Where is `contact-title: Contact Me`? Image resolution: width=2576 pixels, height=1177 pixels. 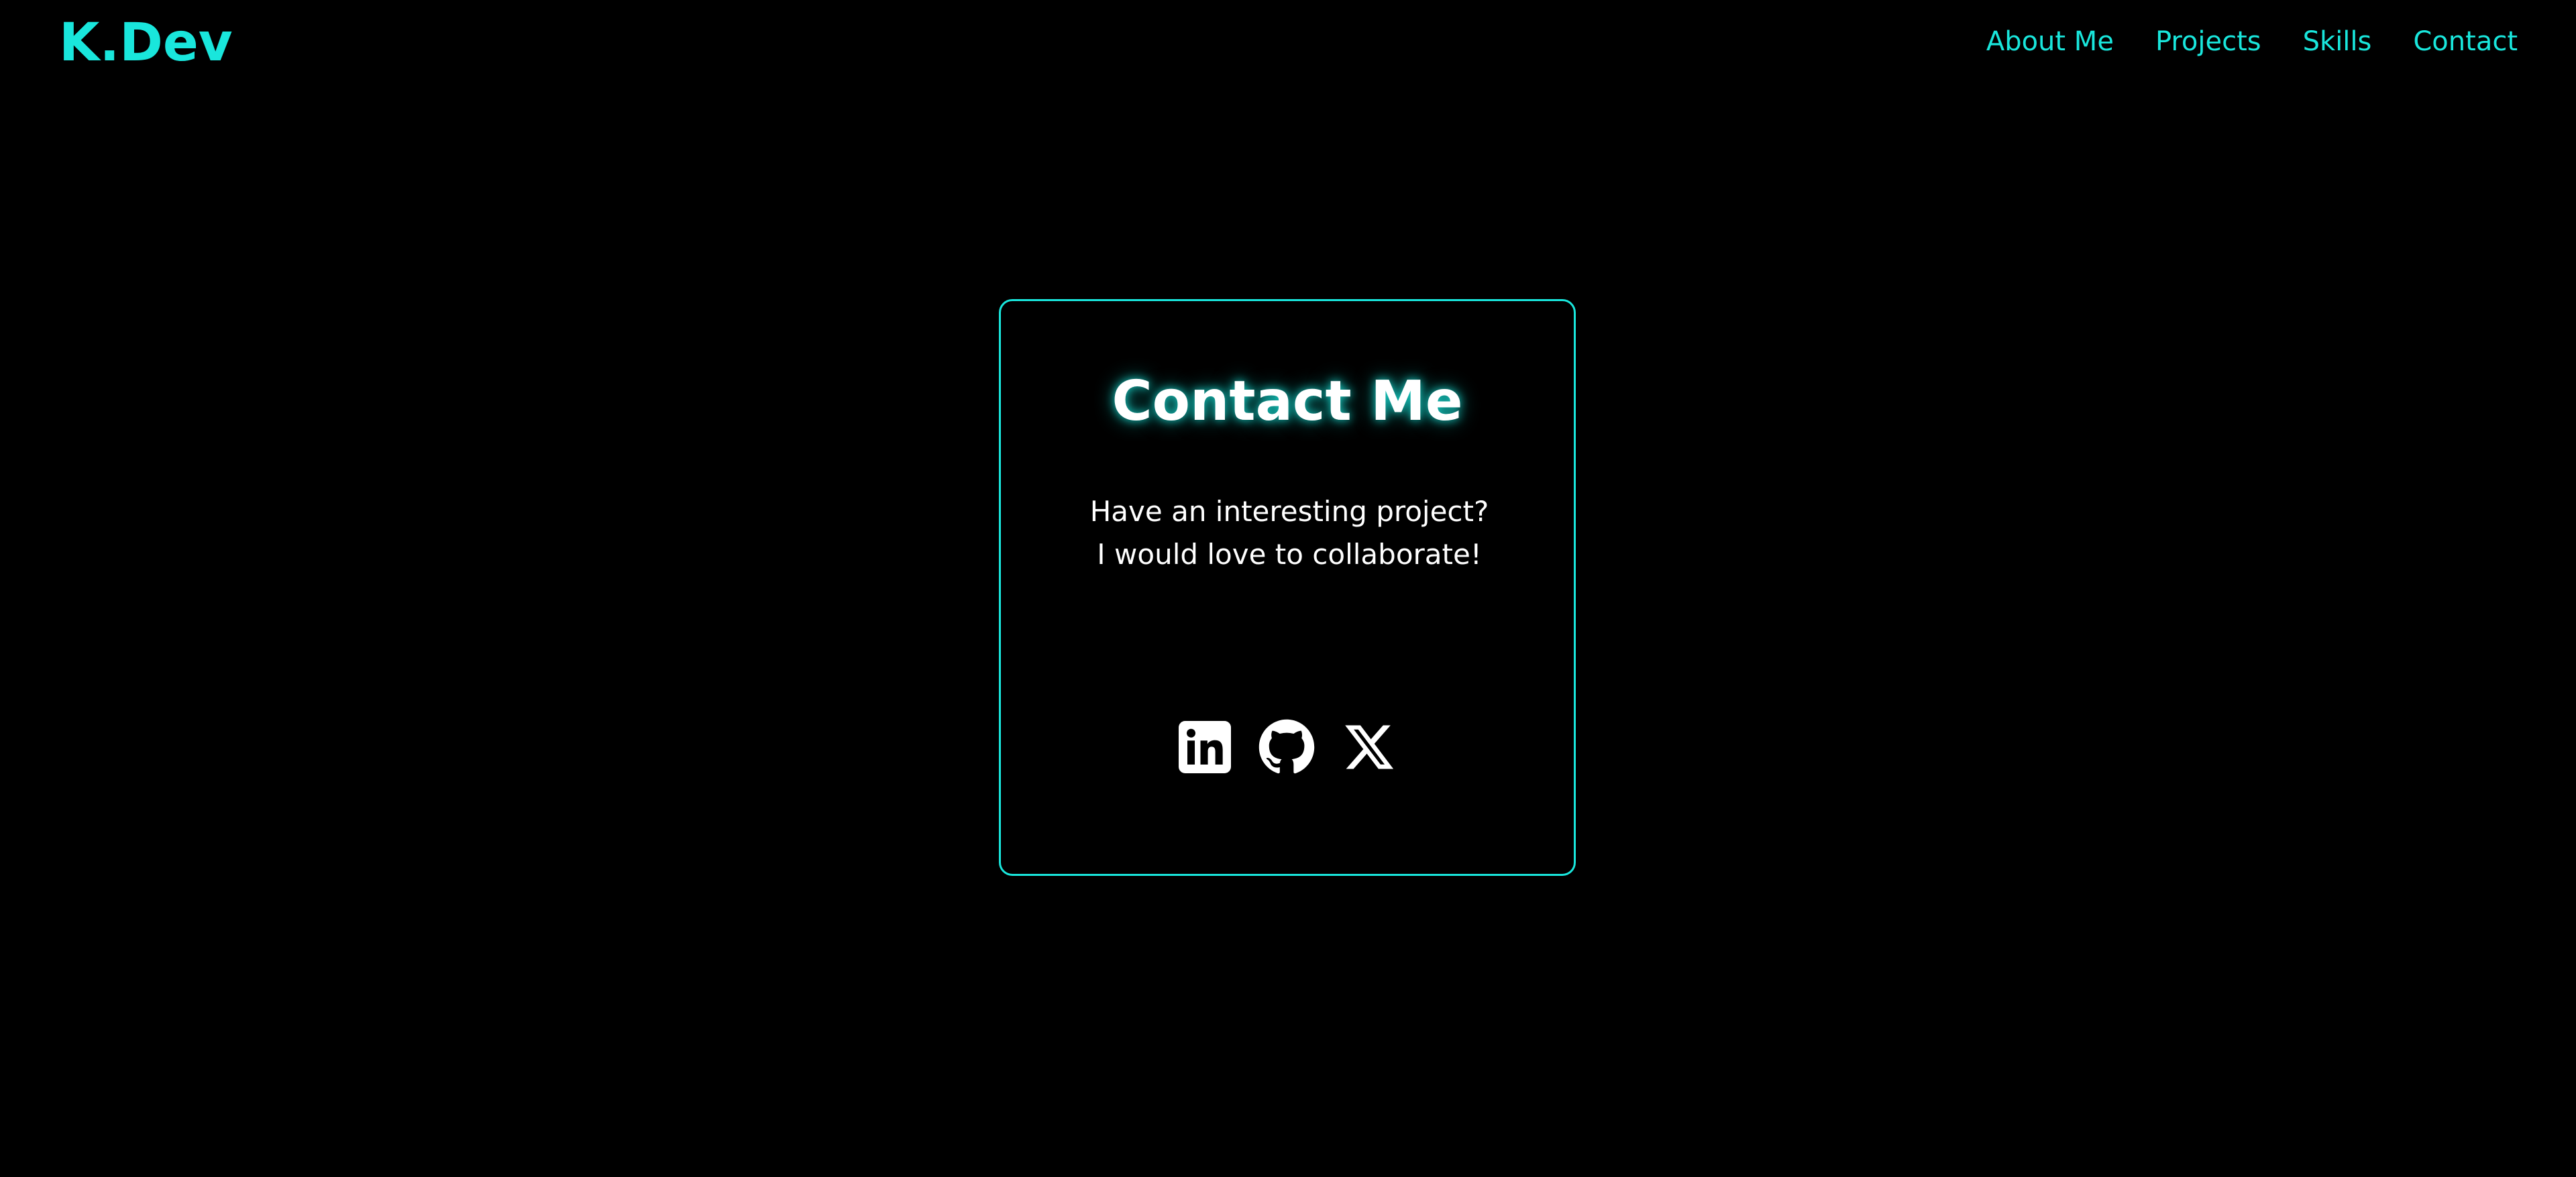
contact-title: Contact Me is located at coordinates (1287, 401).